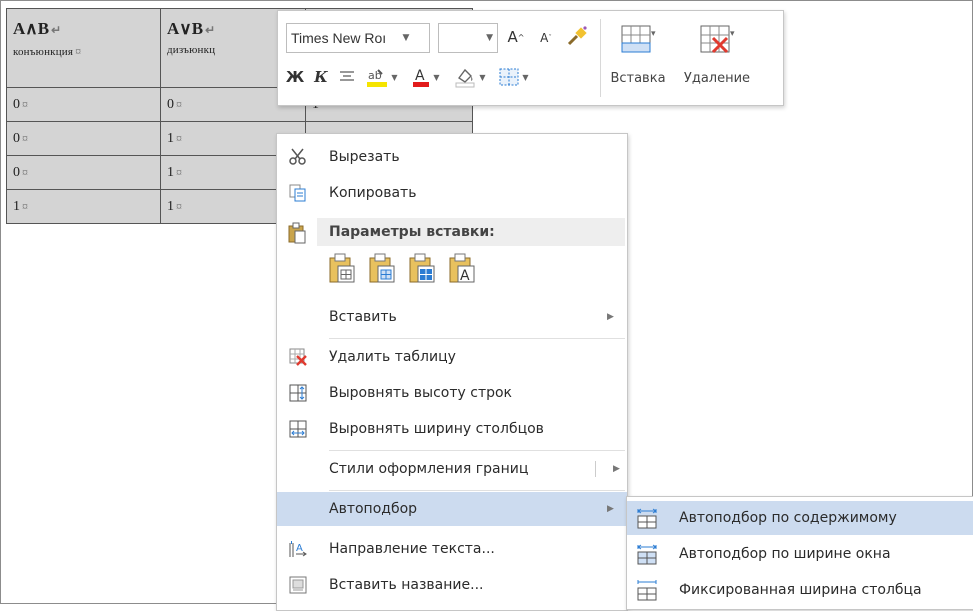  I want to click on menu-item-distribute-rows: Выровнять высоту строк, so click(452, 393).